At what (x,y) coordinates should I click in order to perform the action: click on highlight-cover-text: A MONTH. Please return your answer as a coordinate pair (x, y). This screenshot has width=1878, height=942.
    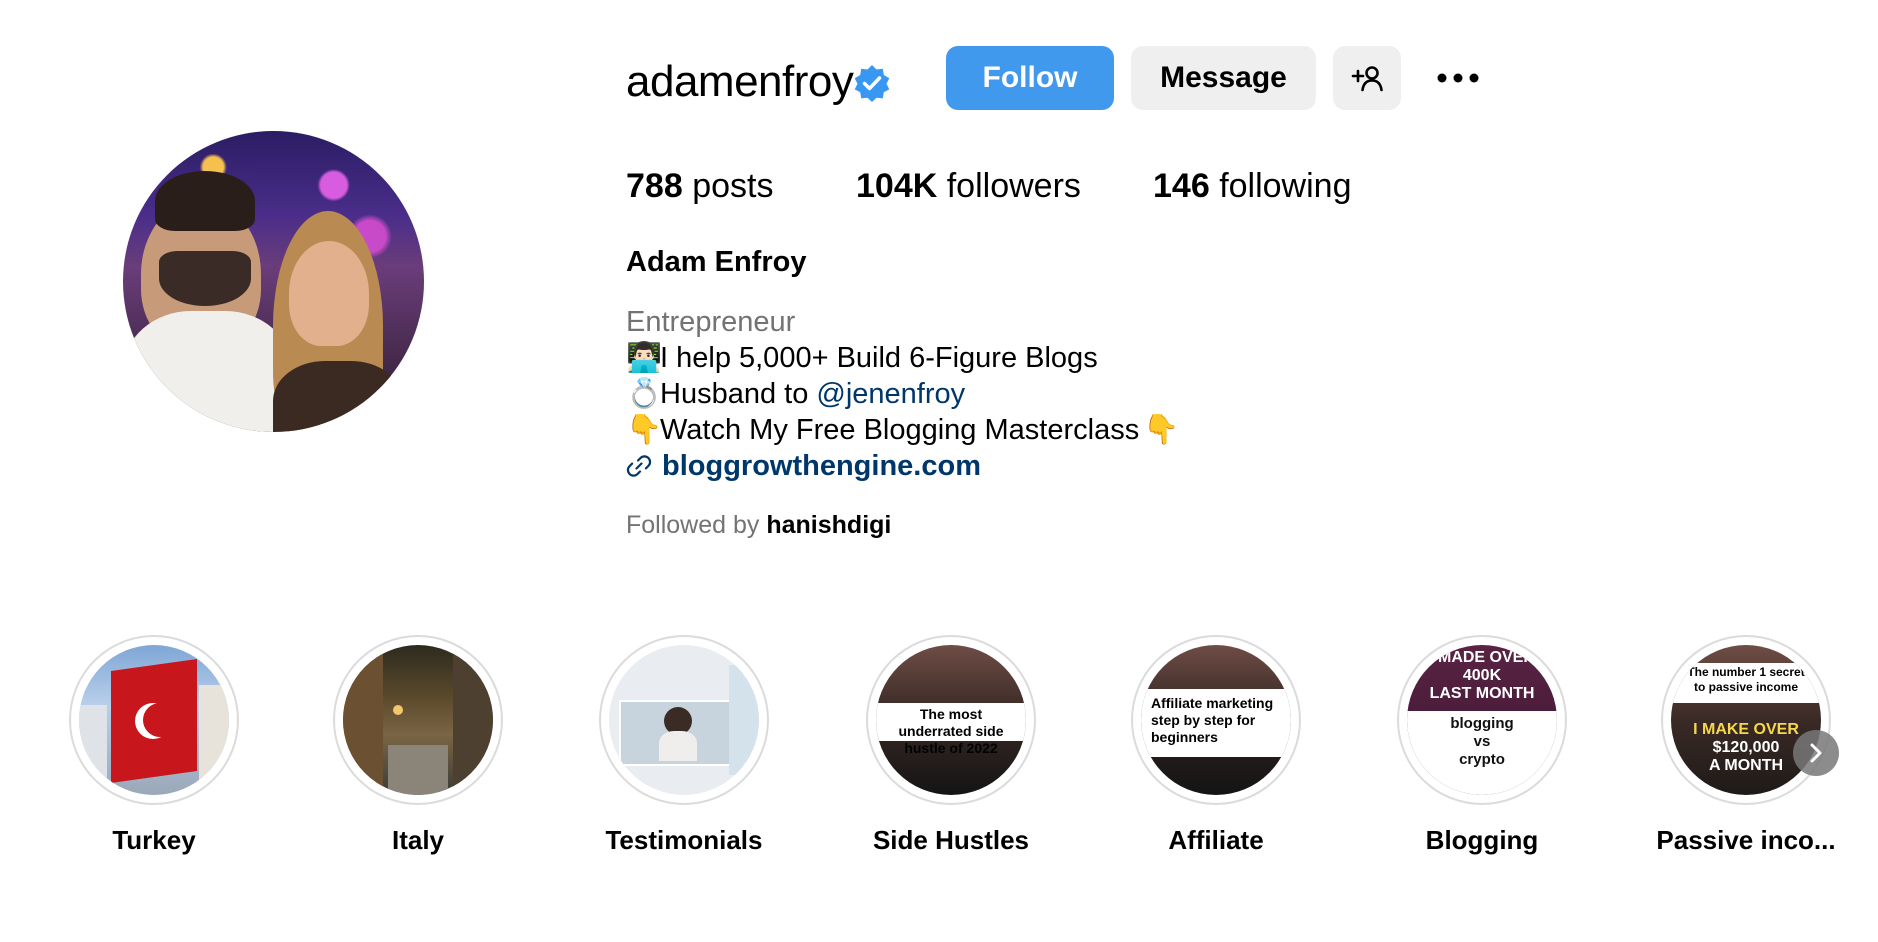
    Looking at the image, I should click on (1746, 765).